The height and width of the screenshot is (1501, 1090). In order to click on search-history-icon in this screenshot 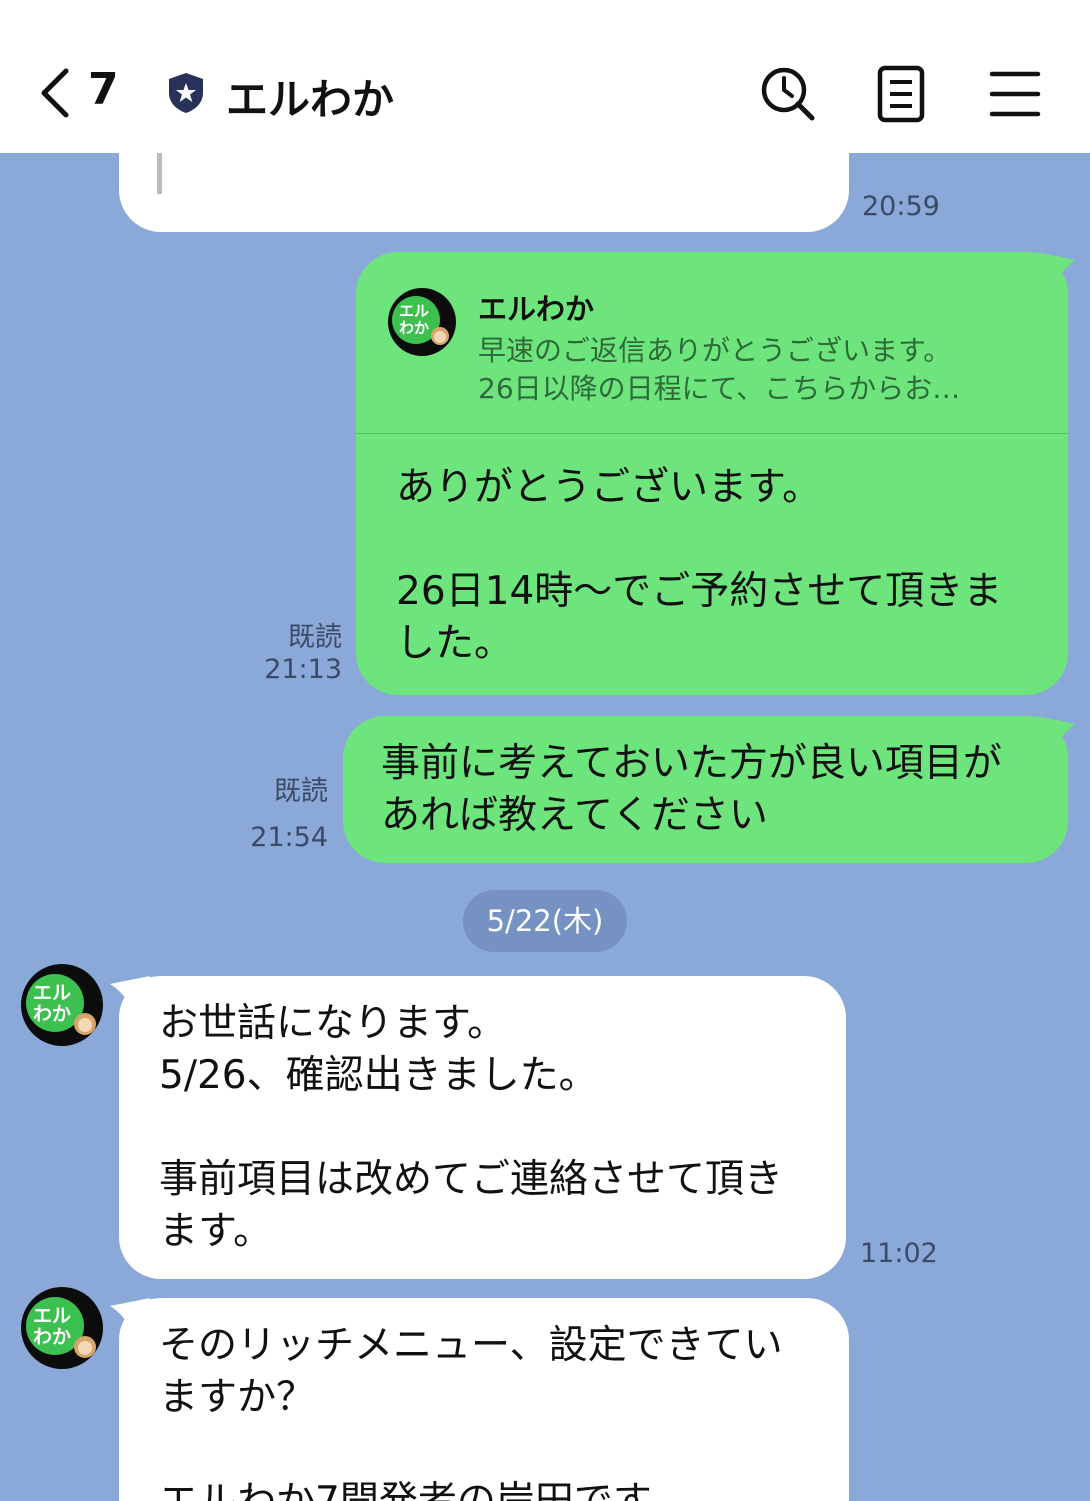, I will do `click(788, 94)`.